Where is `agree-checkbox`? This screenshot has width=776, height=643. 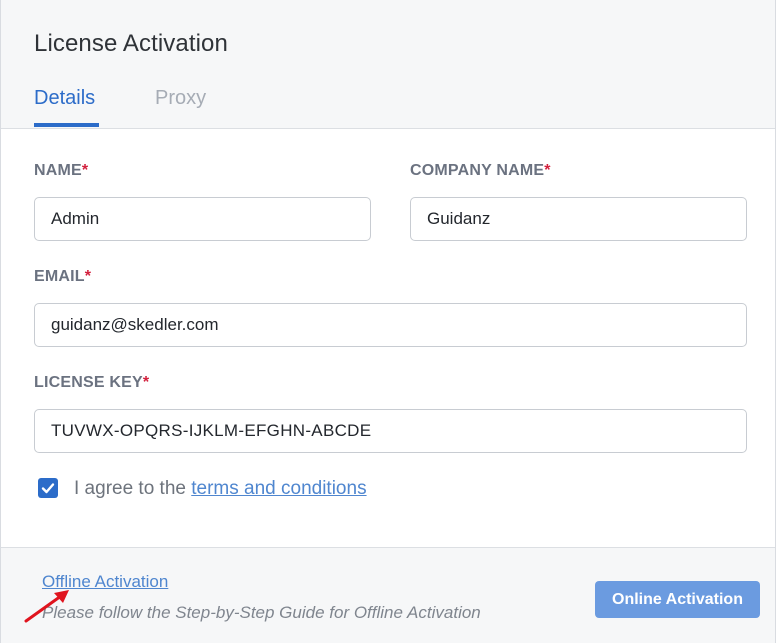 agree-checkbox is located at coordinates (48, 488).